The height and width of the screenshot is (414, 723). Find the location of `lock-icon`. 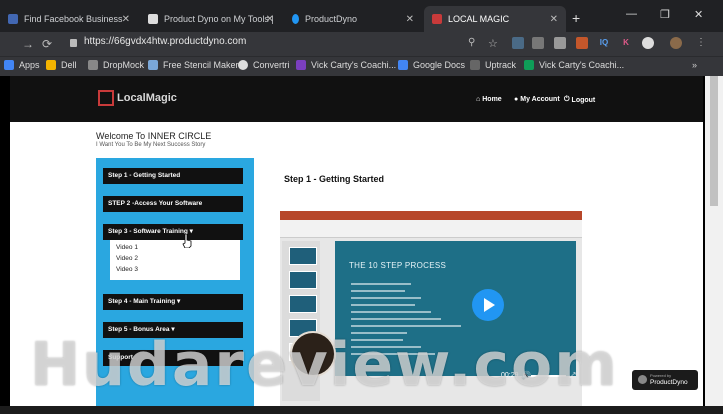

lock-icon is located at coordinates (73, 43).